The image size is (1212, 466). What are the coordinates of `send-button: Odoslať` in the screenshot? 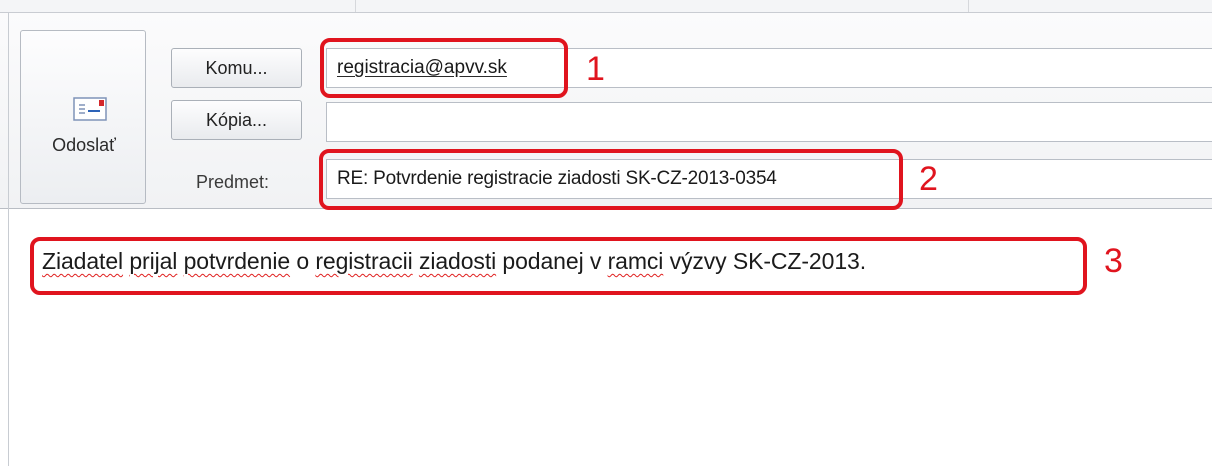 It's located at (83, 117).